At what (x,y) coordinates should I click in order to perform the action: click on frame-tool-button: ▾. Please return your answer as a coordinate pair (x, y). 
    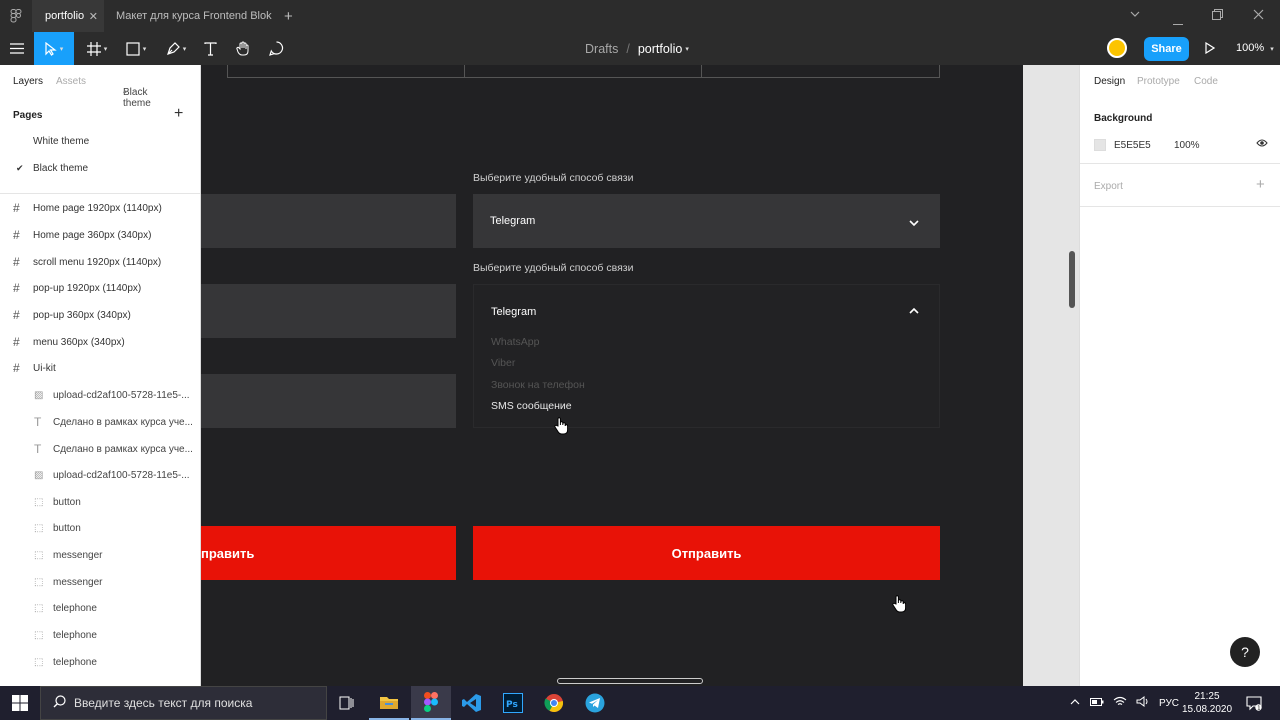
    Looking at the image, I should click on (97, 48).